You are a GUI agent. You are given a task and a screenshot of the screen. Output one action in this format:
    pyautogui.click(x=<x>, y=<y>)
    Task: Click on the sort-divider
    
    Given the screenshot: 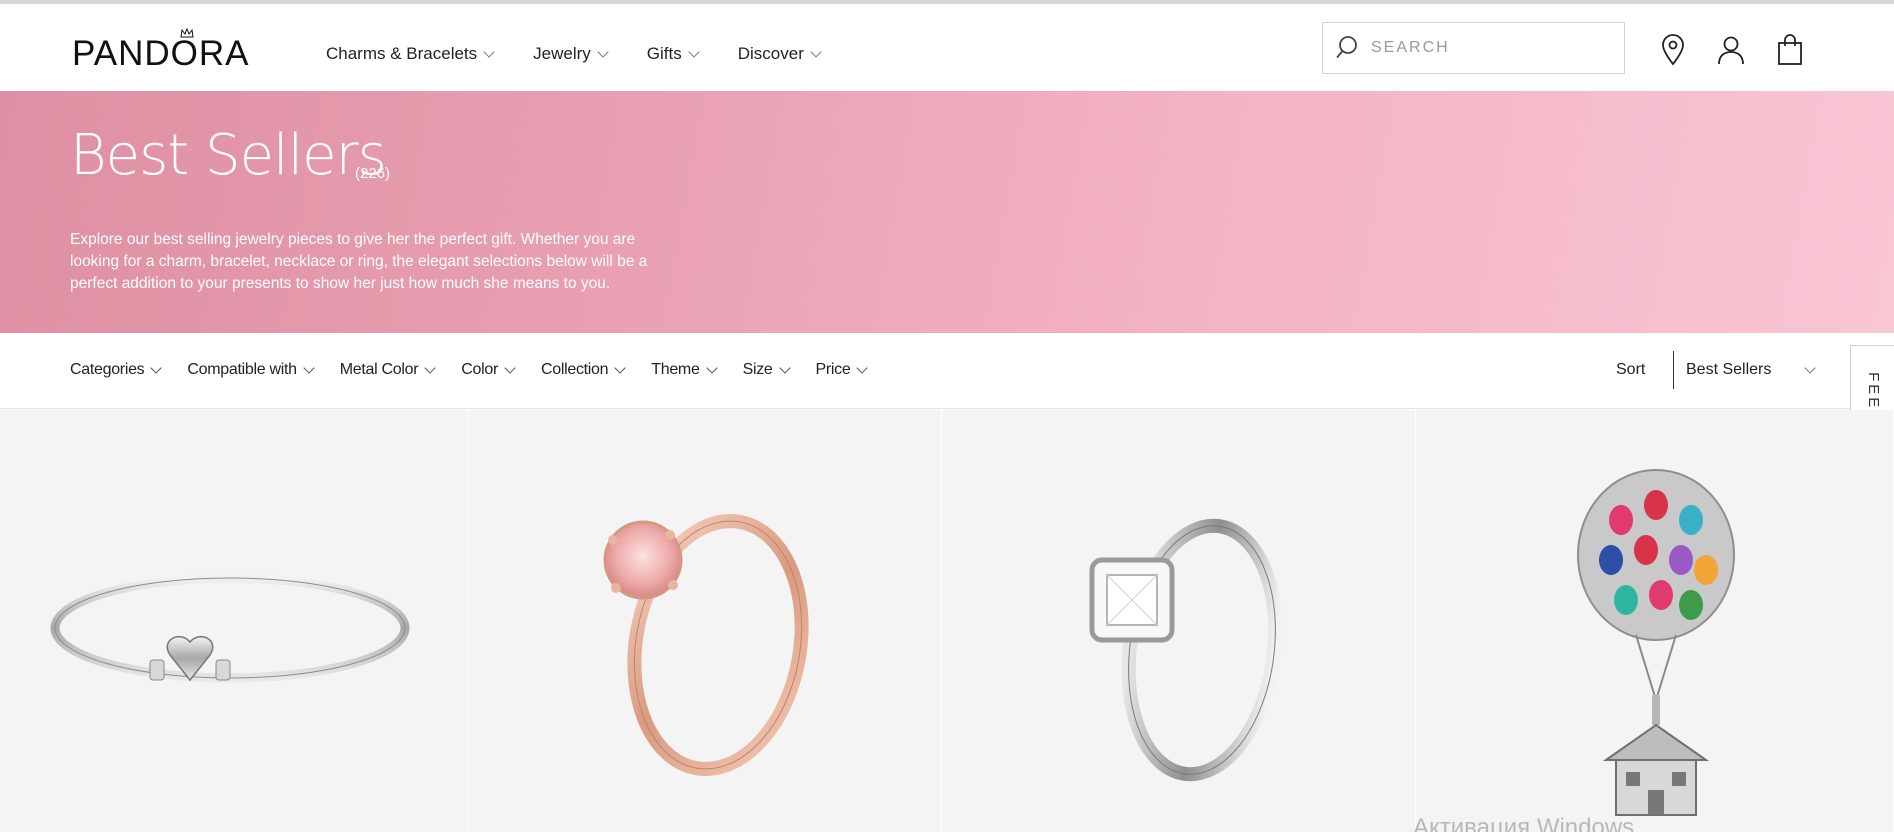 What is the action you would take?
    pyautogui.click(x=1673, y=370)
    